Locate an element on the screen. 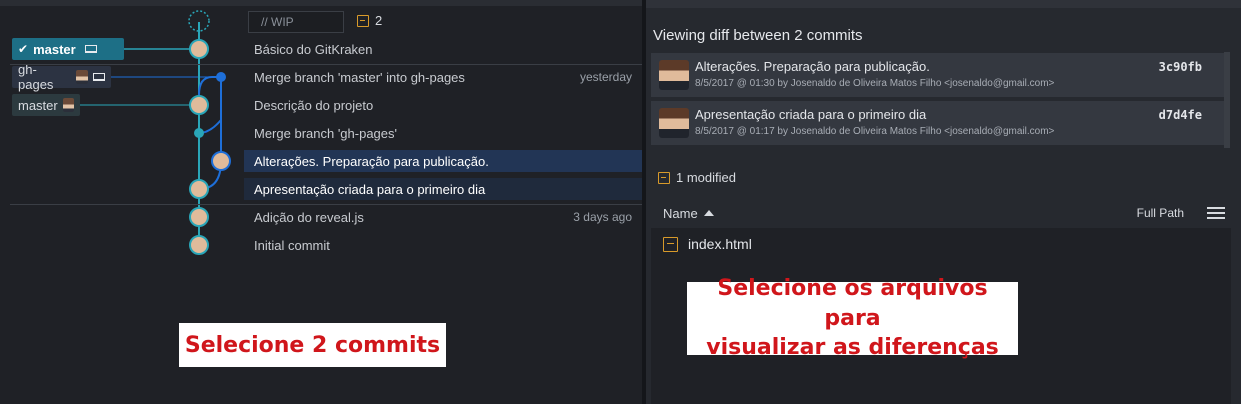  commit-message: Apresentação criada para o primeiro dia is located at coordinates (370, 189).